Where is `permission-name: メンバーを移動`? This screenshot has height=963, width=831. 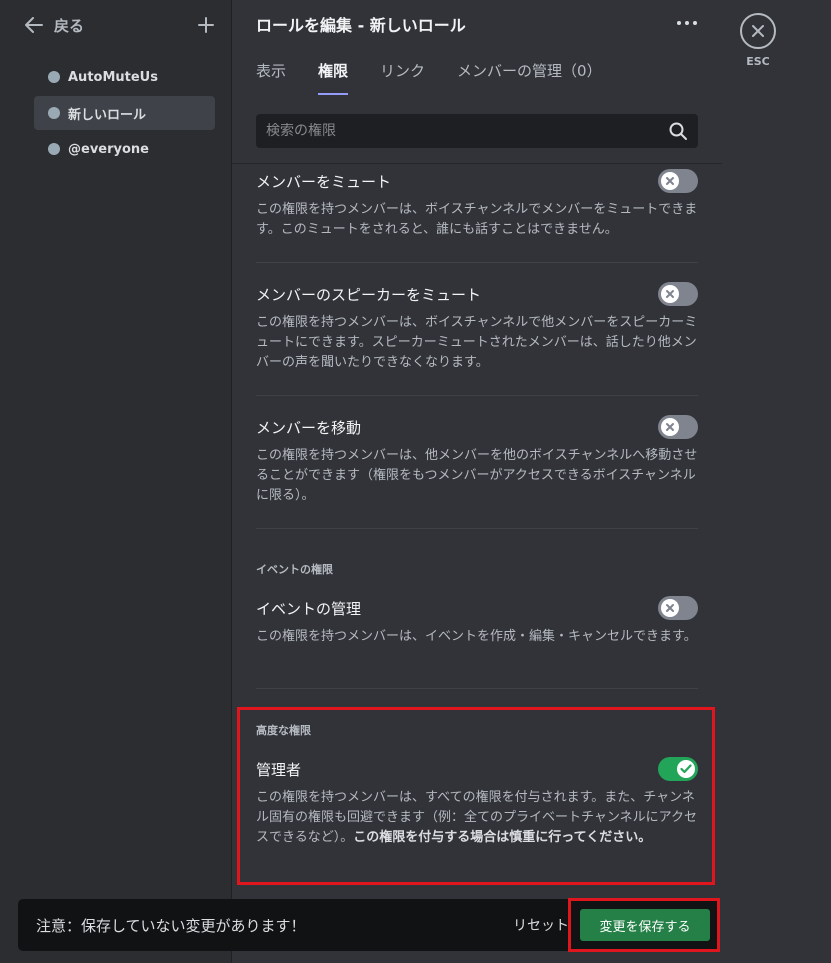
permission-name: メンバーを移動 is located at coordinates (309, 427).